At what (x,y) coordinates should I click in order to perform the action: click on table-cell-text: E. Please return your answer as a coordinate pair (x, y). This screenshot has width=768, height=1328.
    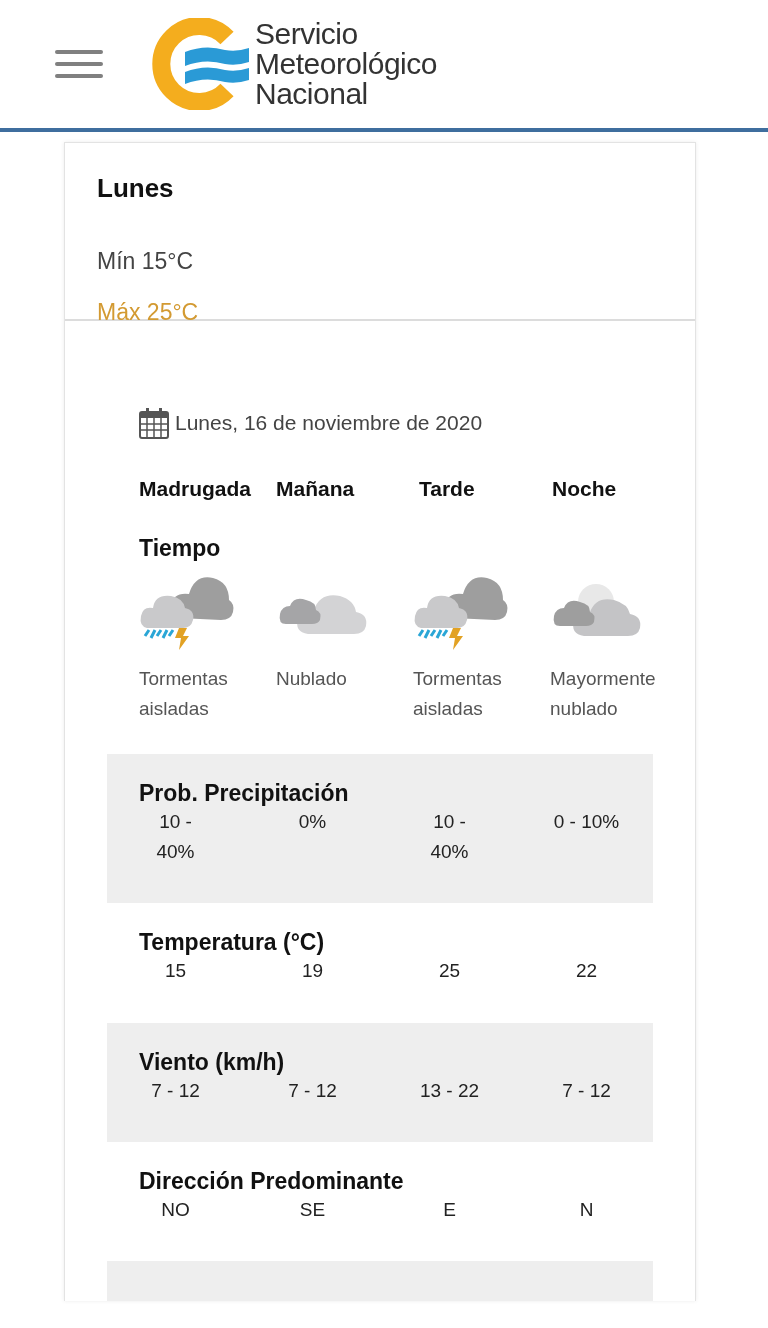
    Looking at the image, I should click on (449, 1210).